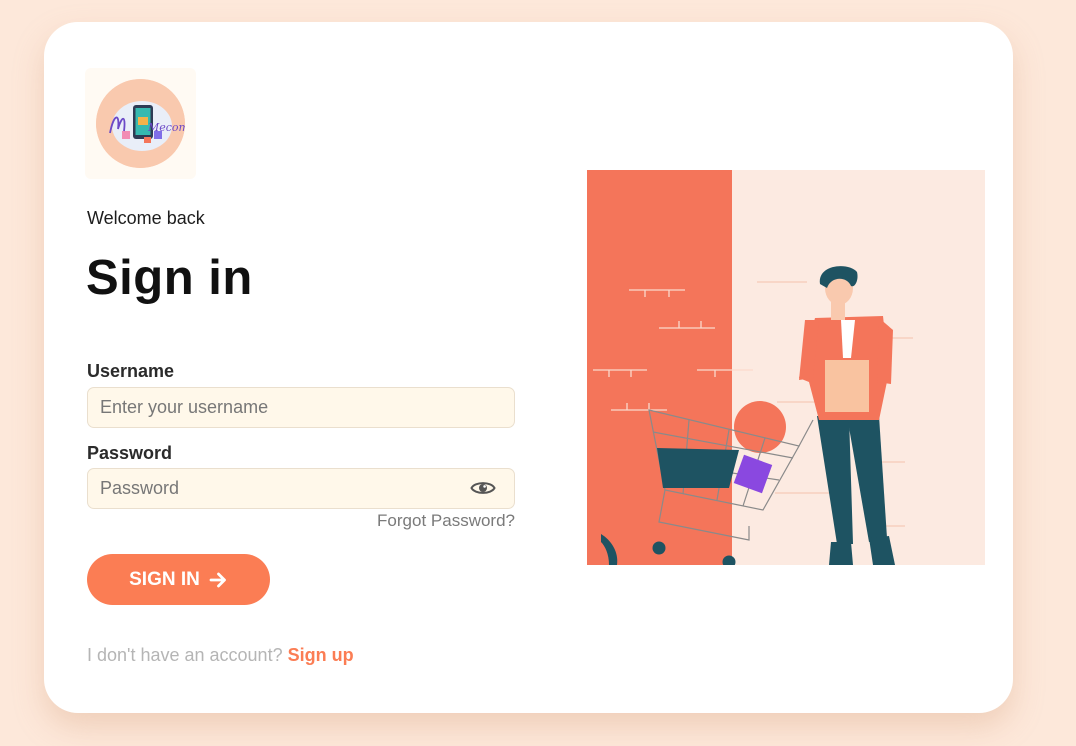  I want to click on signup-prompt: I don't have an account? Sign up, so click(220, 655).